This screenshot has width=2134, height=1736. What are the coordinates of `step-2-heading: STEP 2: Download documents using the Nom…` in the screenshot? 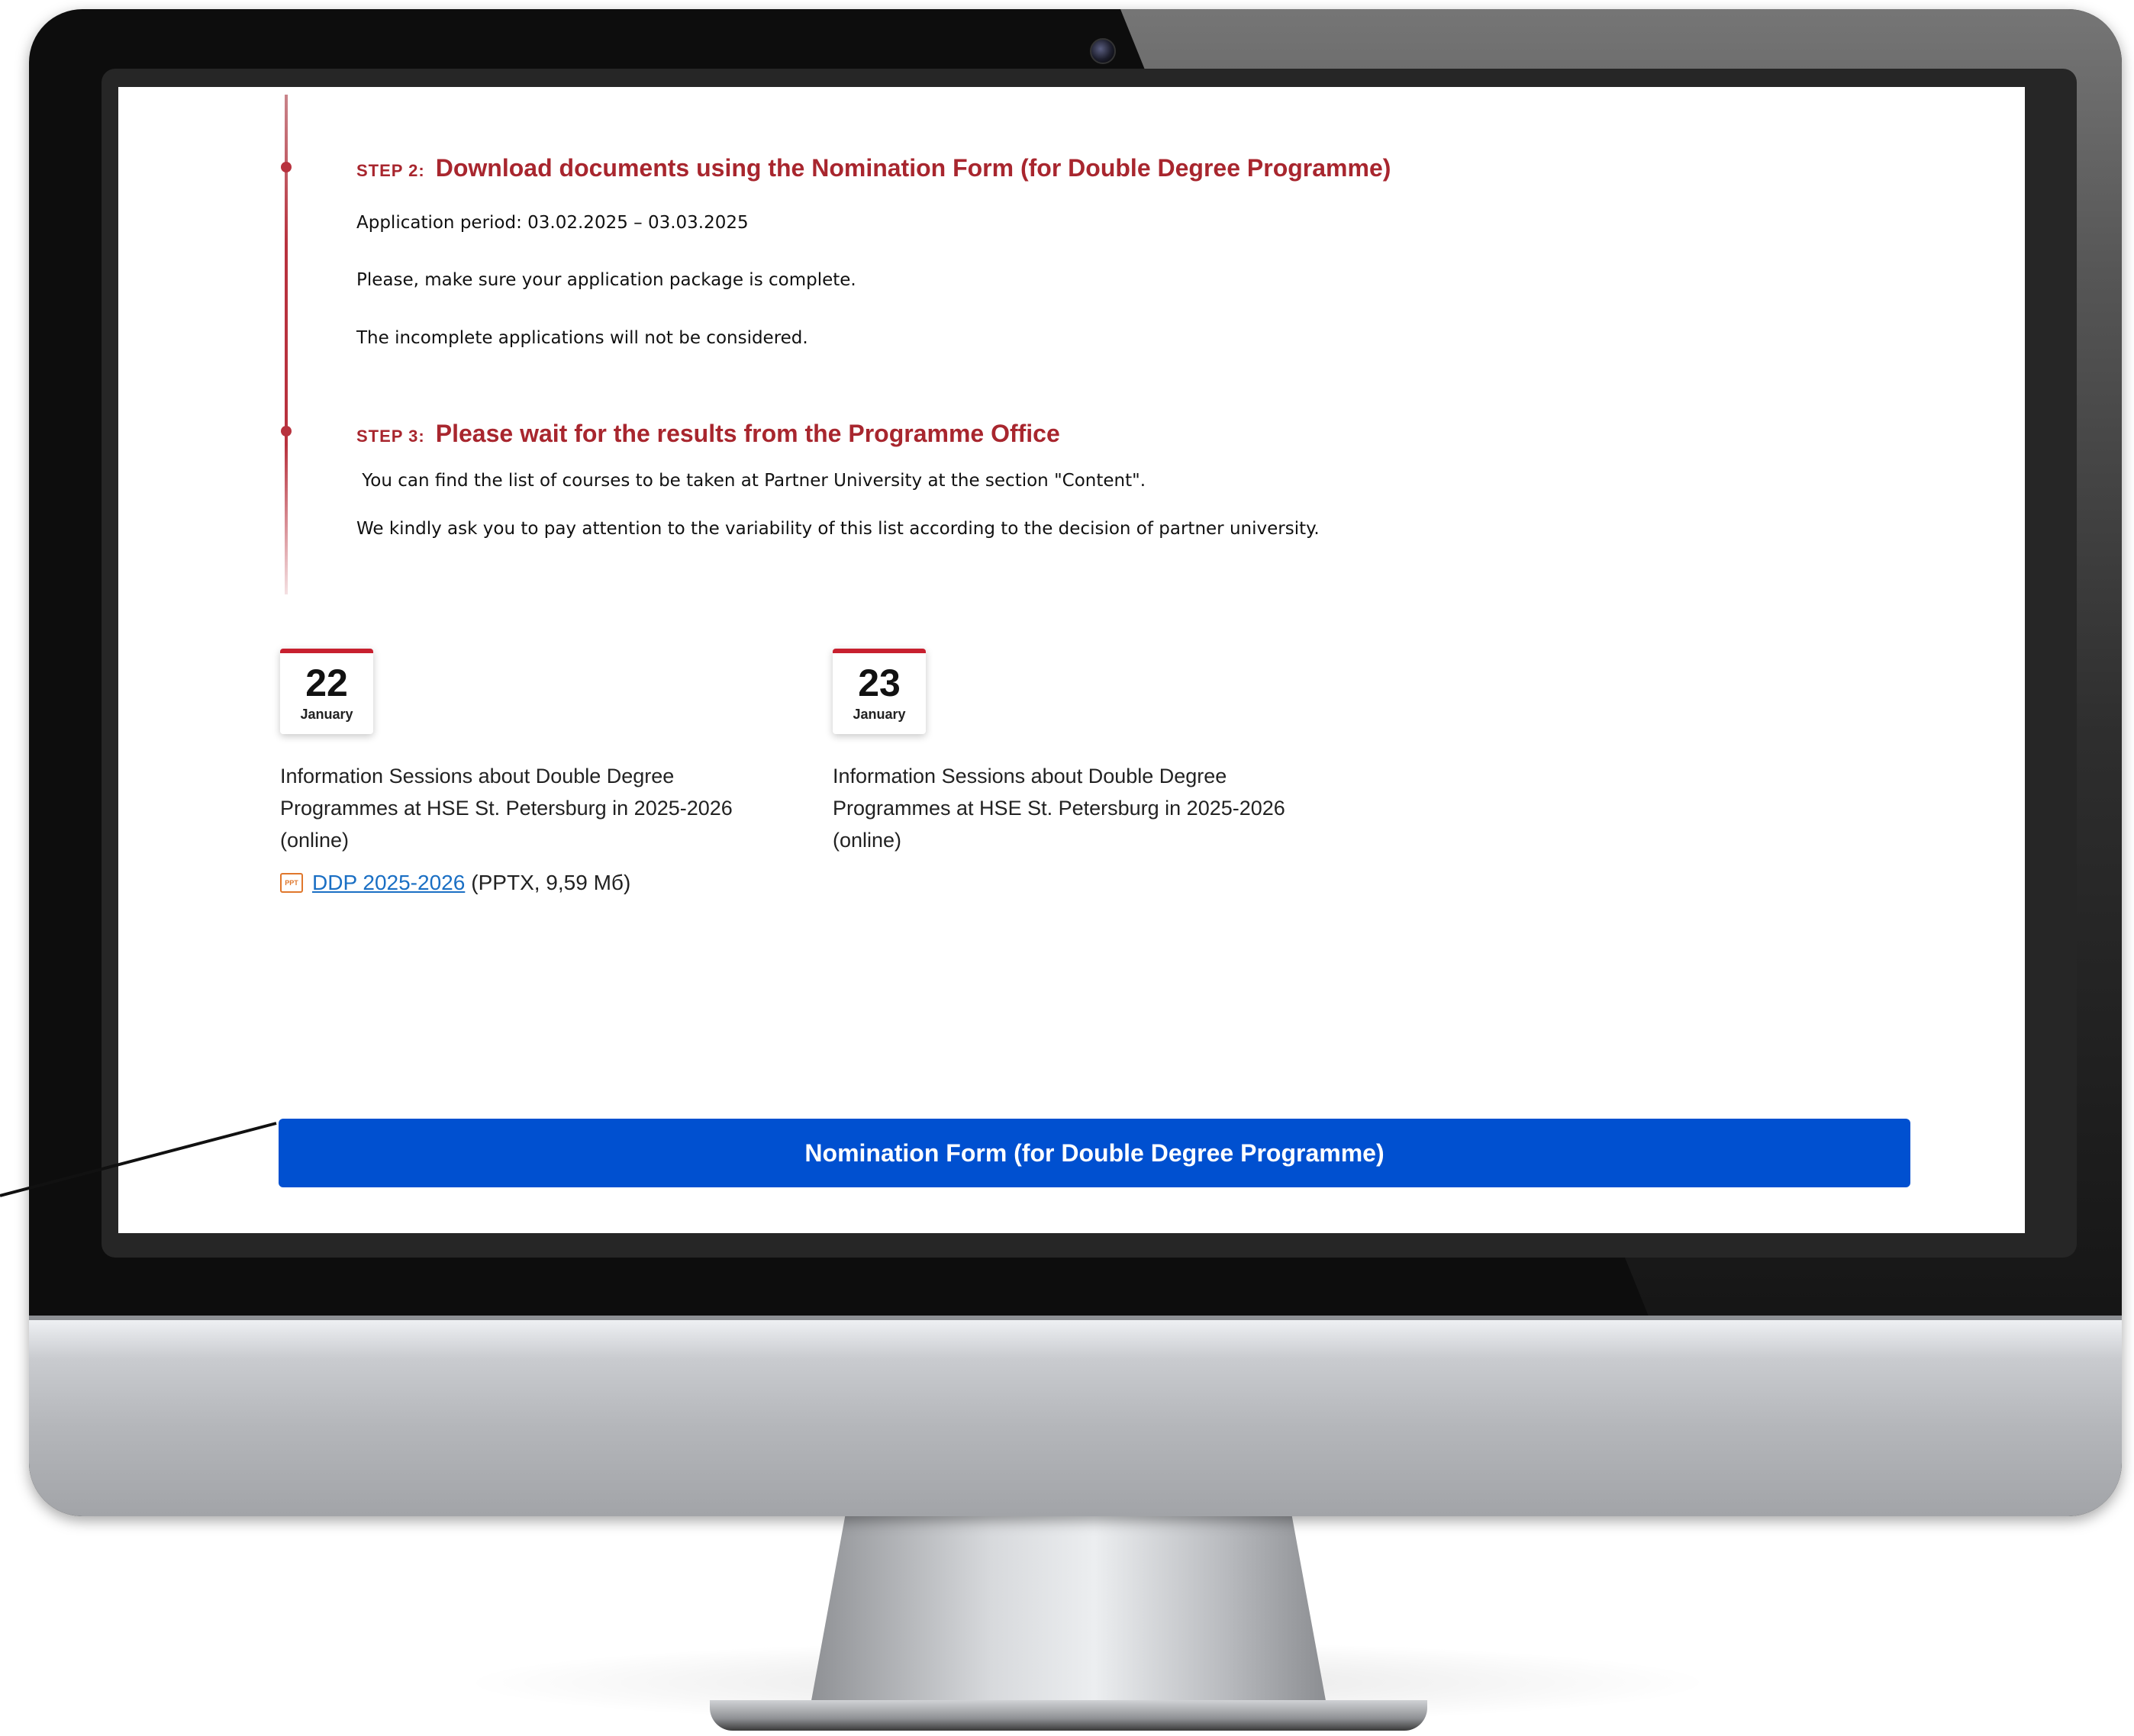 It's located at (874, 168).